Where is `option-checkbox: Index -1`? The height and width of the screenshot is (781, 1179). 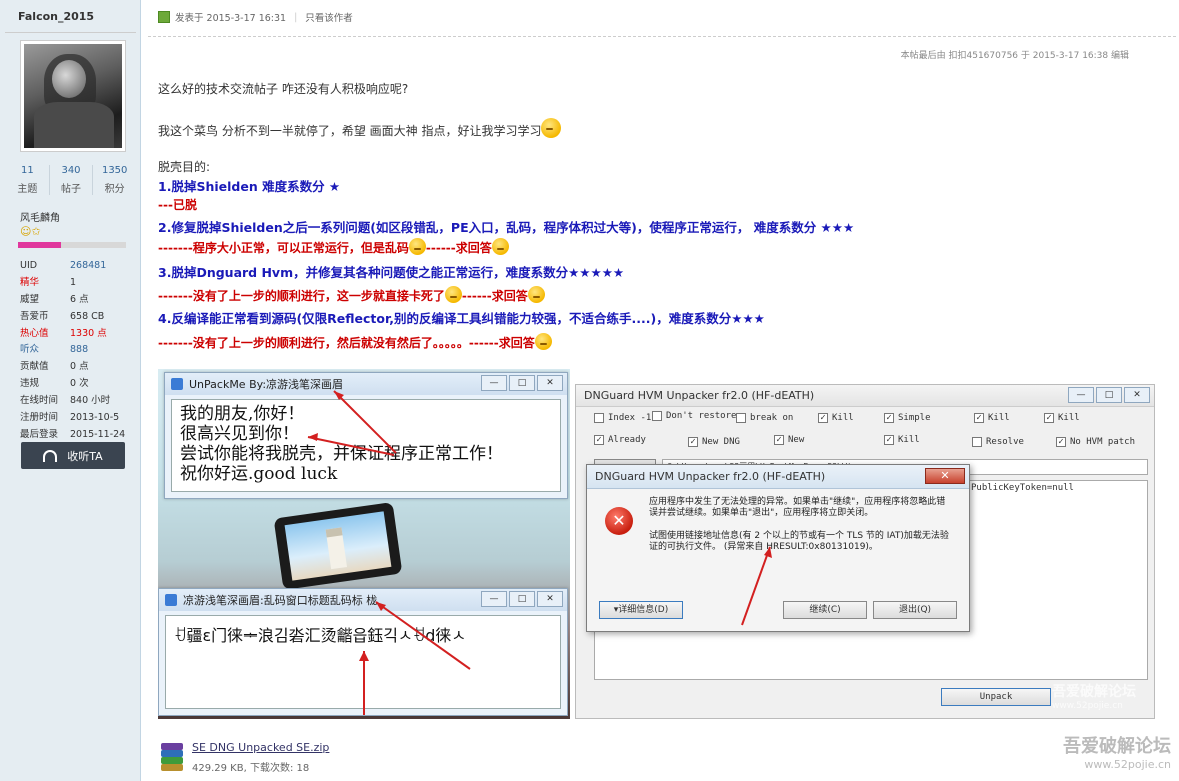
option-checkbox: Index -1 is located at coordinates (622, 418).